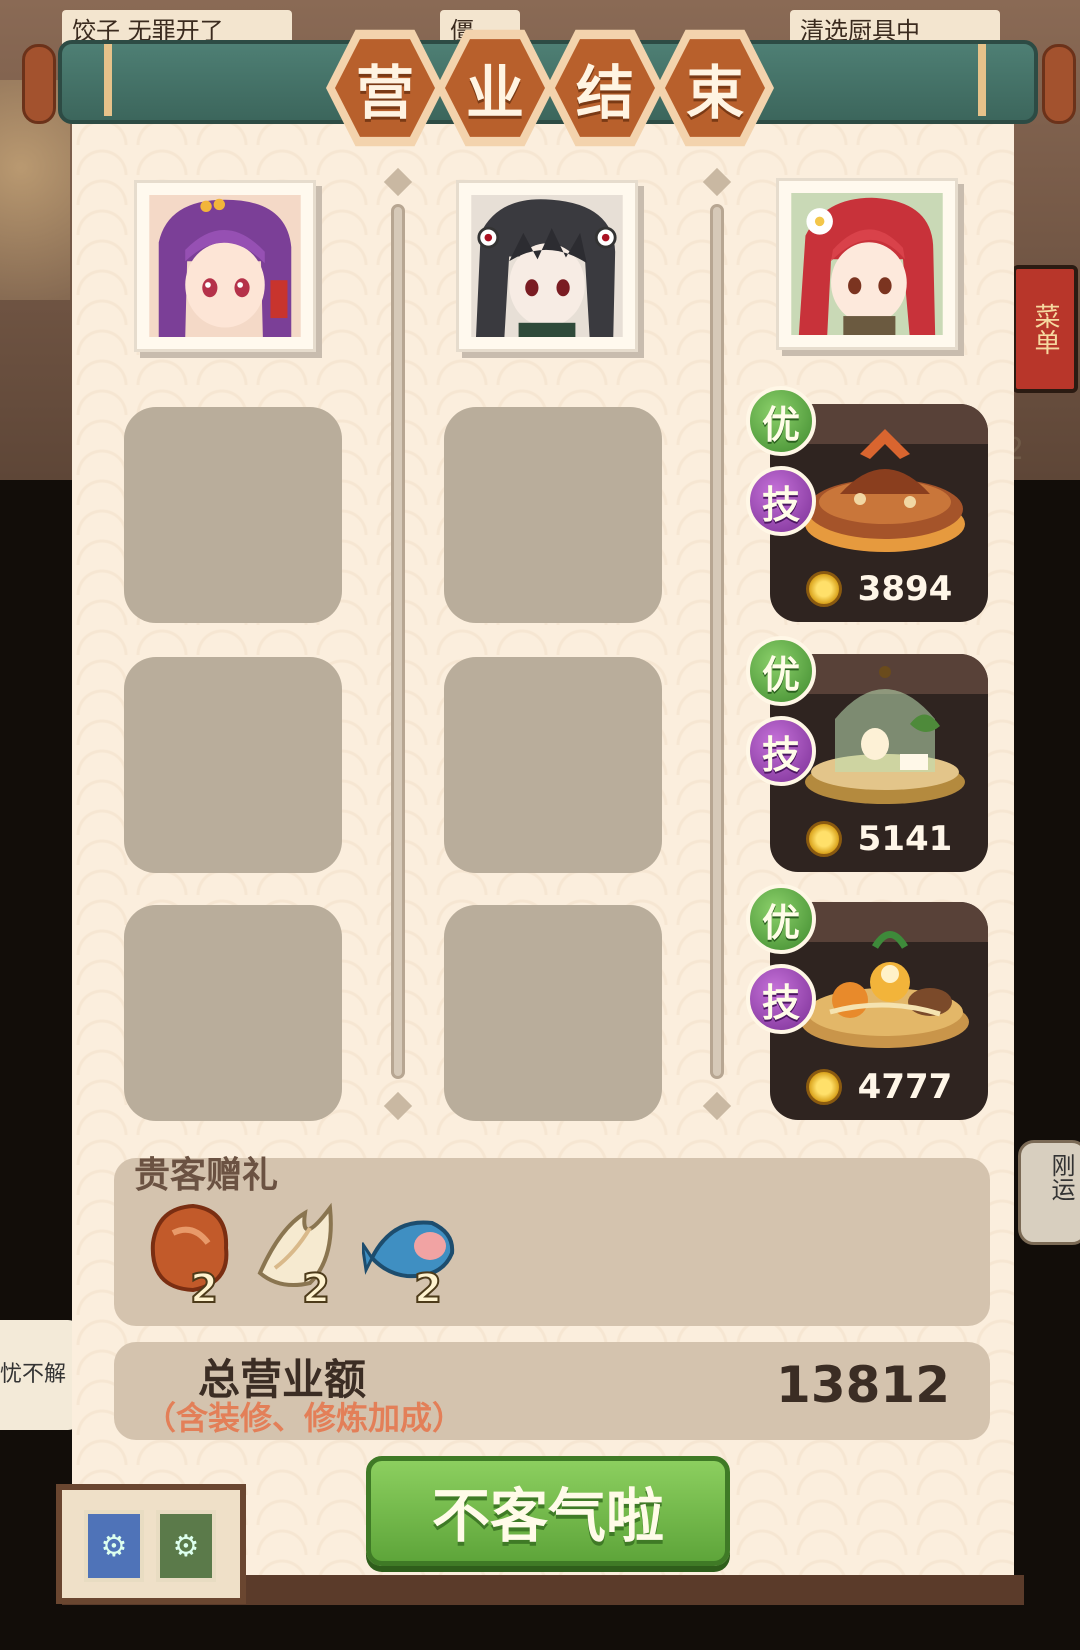 The height and width of the screenshot is (1650, 1080). I want to click on revenue-bonus-note: （含装修、修炼加成）, so click(304, 1418).